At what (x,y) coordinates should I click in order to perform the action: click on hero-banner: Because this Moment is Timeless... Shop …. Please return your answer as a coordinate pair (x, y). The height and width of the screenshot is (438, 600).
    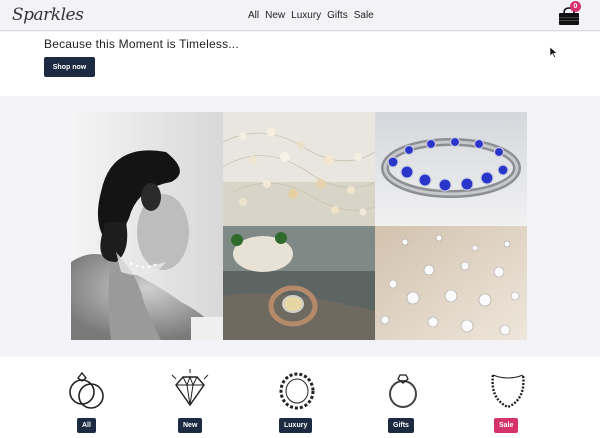
    Looking at the image, I should click on (300, 64).